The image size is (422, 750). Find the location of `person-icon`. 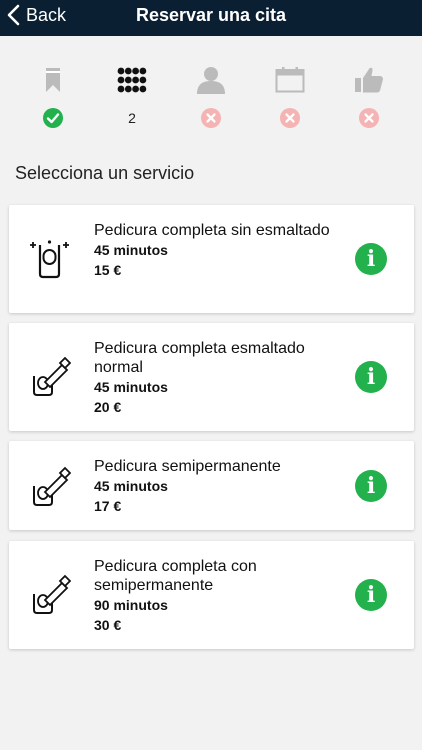

person-icon is located at coordinates (211, 80).